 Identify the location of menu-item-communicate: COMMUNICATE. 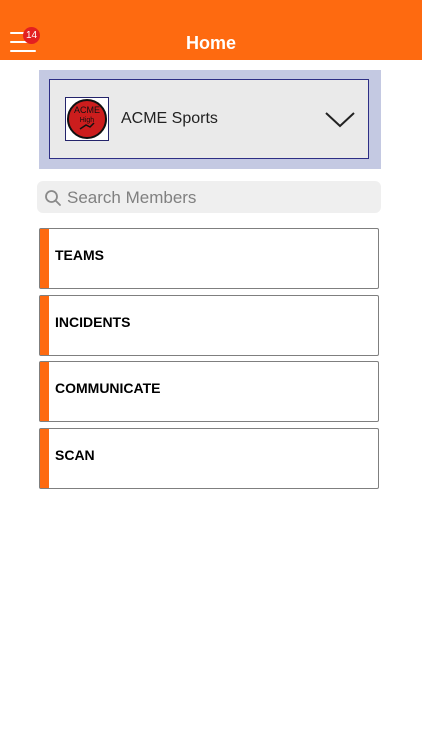
(209, 391).